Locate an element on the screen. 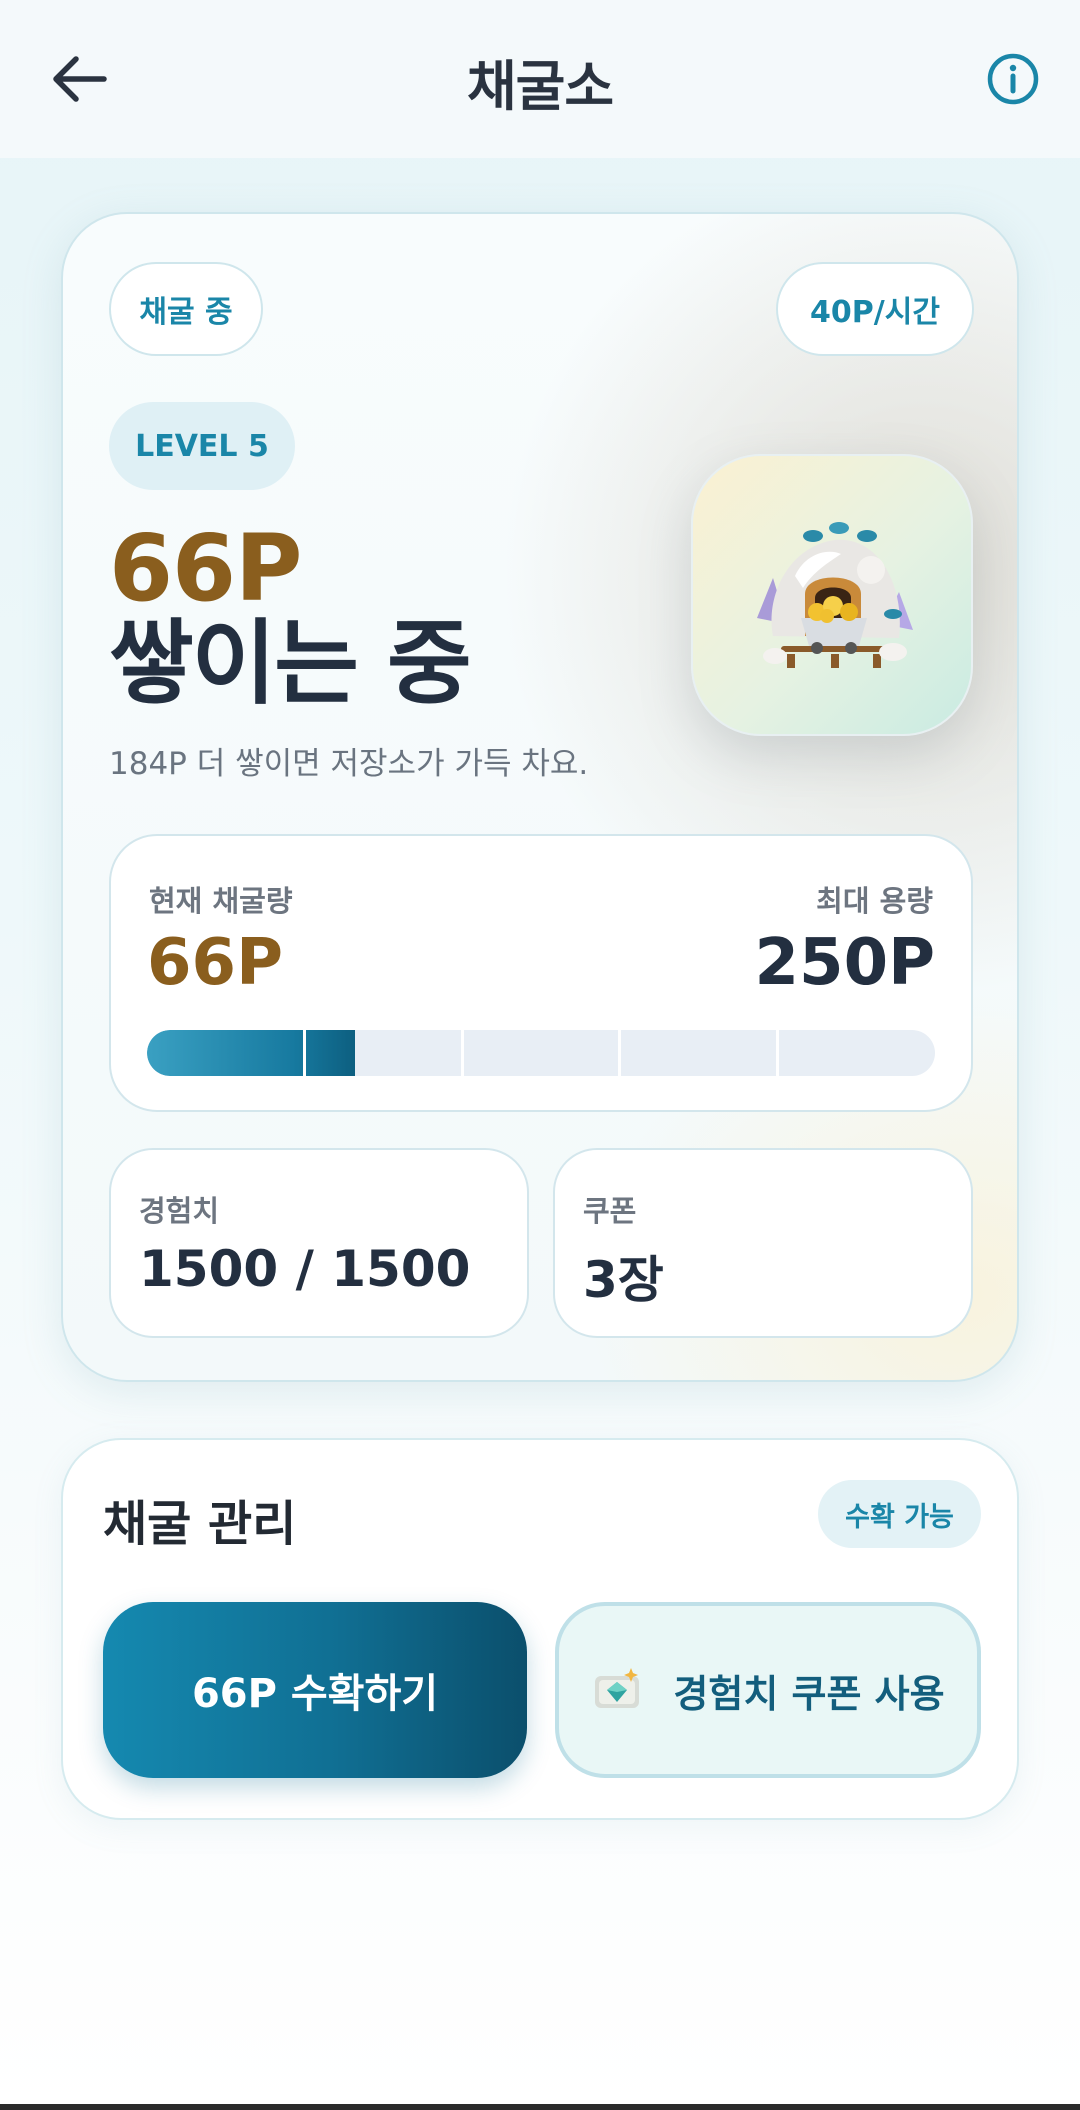  storage-hint: 184P 더 쌓이면 저장소가 가득 차요. is located at coordinates (349, 764).